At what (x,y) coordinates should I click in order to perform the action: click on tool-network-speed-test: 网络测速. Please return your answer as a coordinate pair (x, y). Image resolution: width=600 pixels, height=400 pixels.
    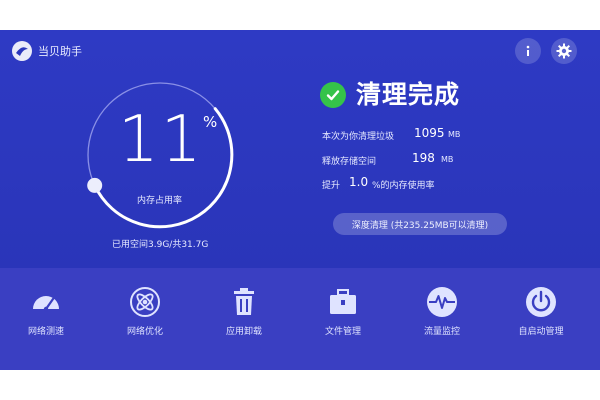
    Looking at the image, I should click on (48, 311).